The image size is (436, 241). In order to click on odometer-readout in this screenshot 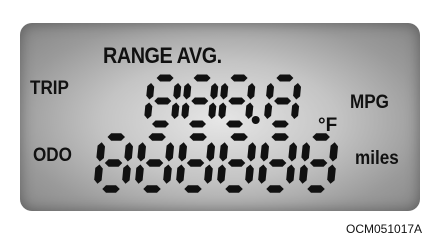, I will do `click(216, 163)`.